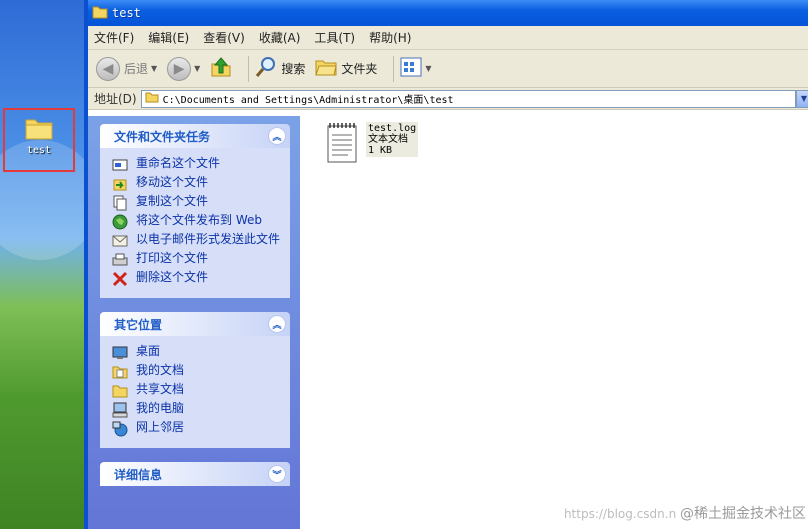 The height and width of the screenshot is (529, 808). I want to click on place-label: 桌面, so click(148, 351).